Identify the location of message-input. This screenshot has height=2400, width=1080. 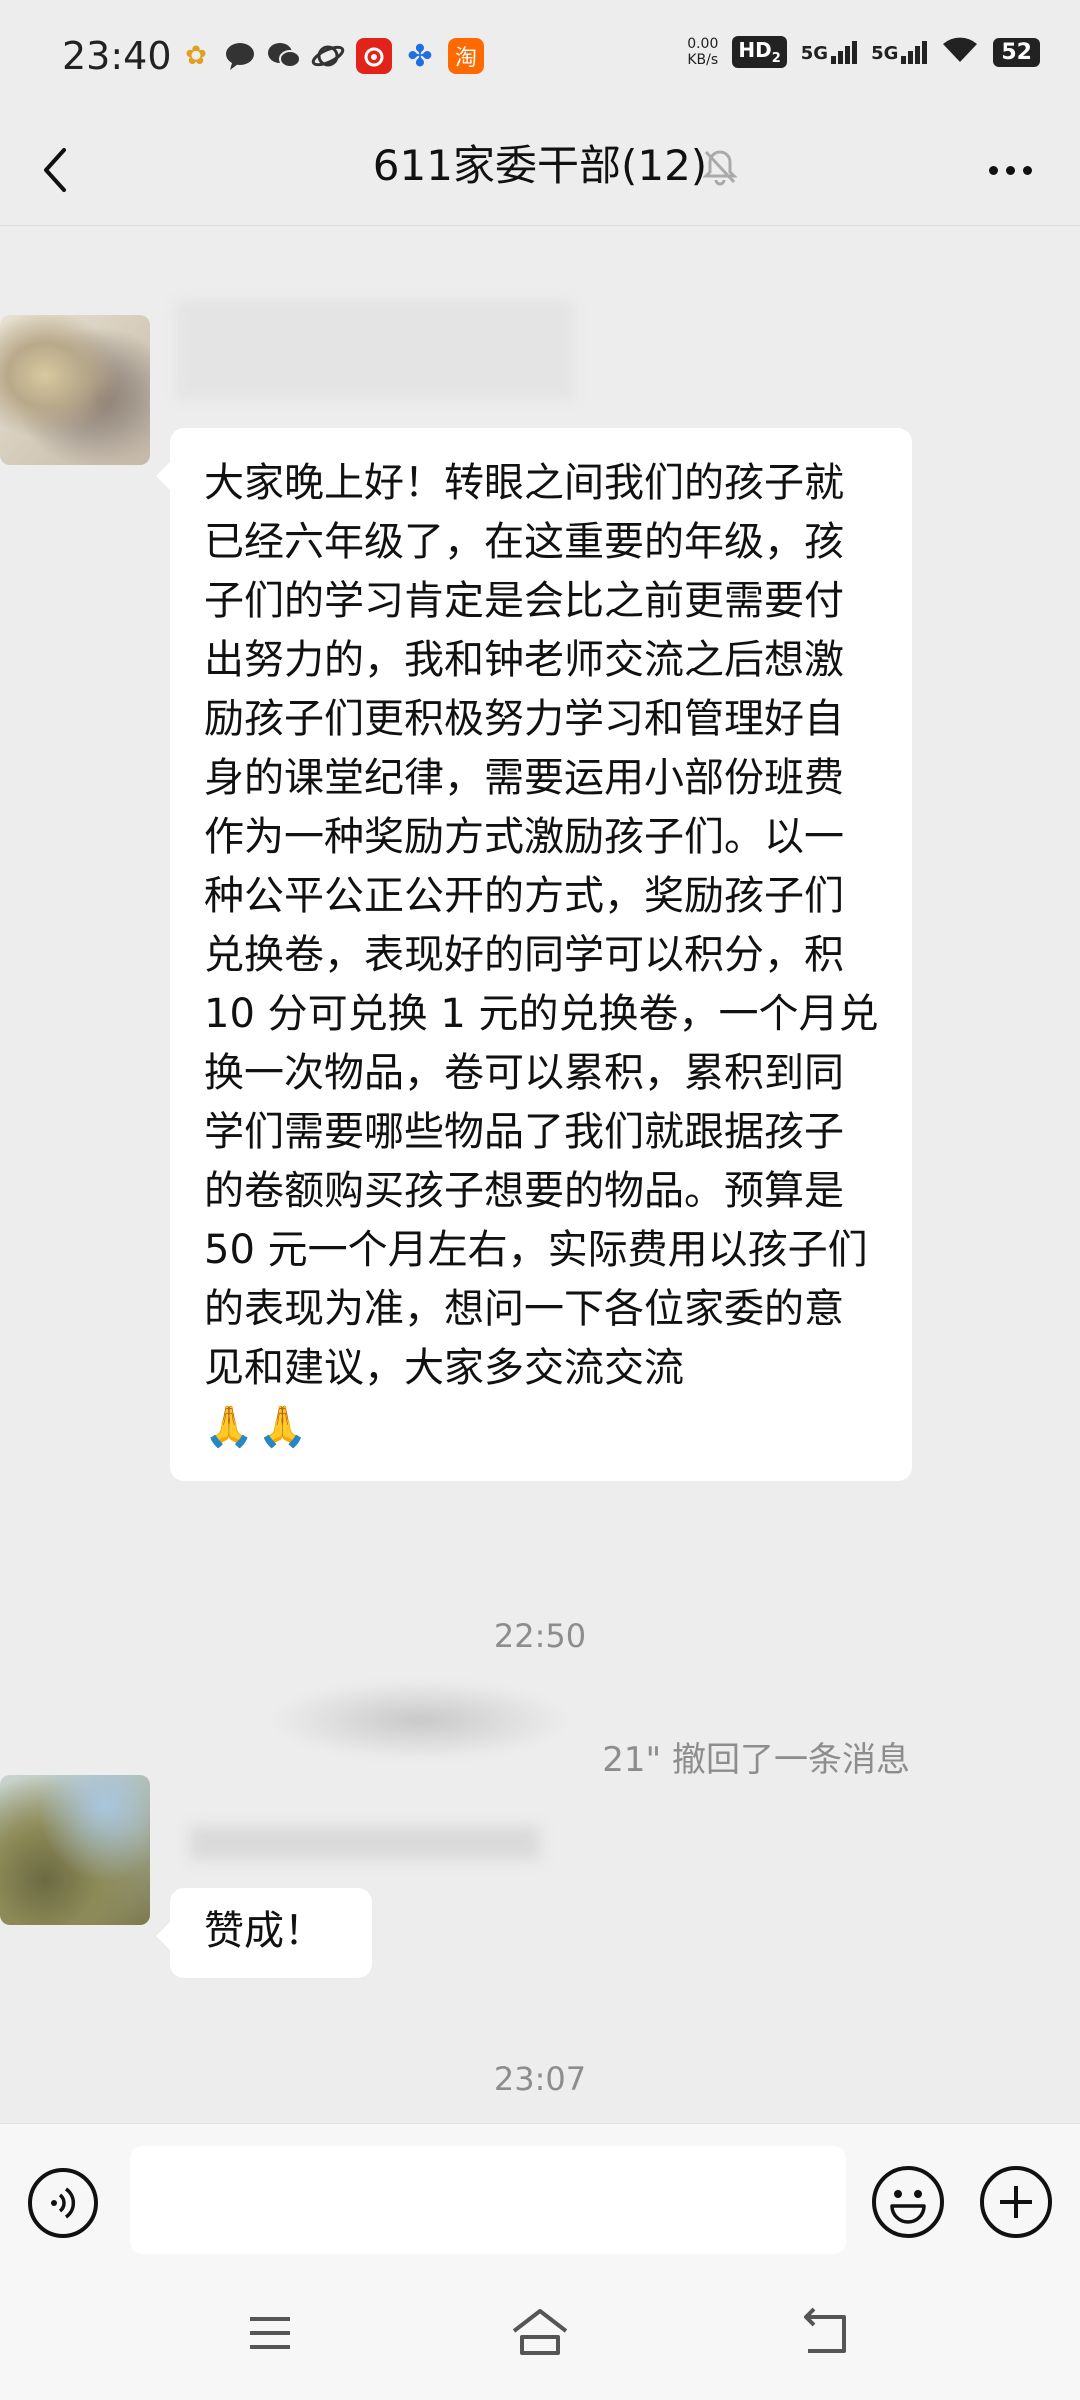
(488, 2200).